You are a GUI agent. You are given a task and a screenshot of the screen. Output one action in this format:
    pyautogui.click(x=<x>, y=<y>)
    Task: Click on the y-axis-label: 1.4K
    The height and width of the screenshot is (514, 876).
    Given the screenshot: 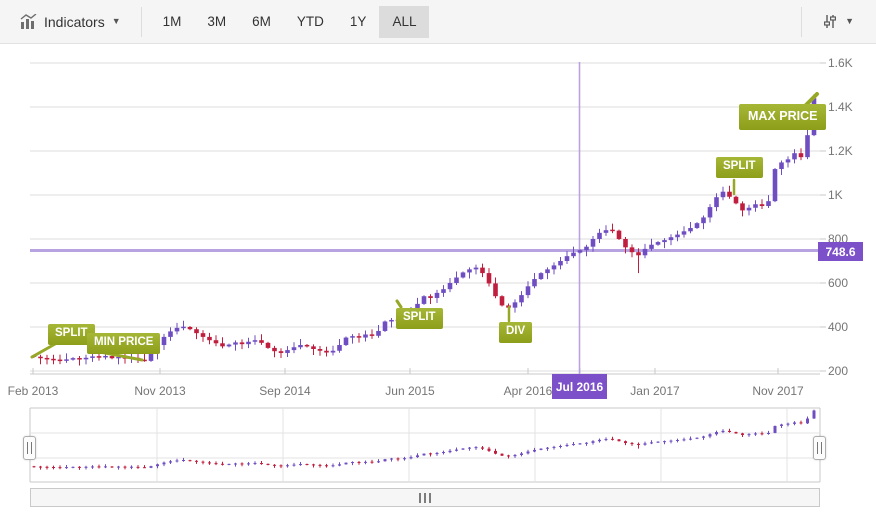 What is the action you would take?
    pyautogui.click(x=840, y=107)
    